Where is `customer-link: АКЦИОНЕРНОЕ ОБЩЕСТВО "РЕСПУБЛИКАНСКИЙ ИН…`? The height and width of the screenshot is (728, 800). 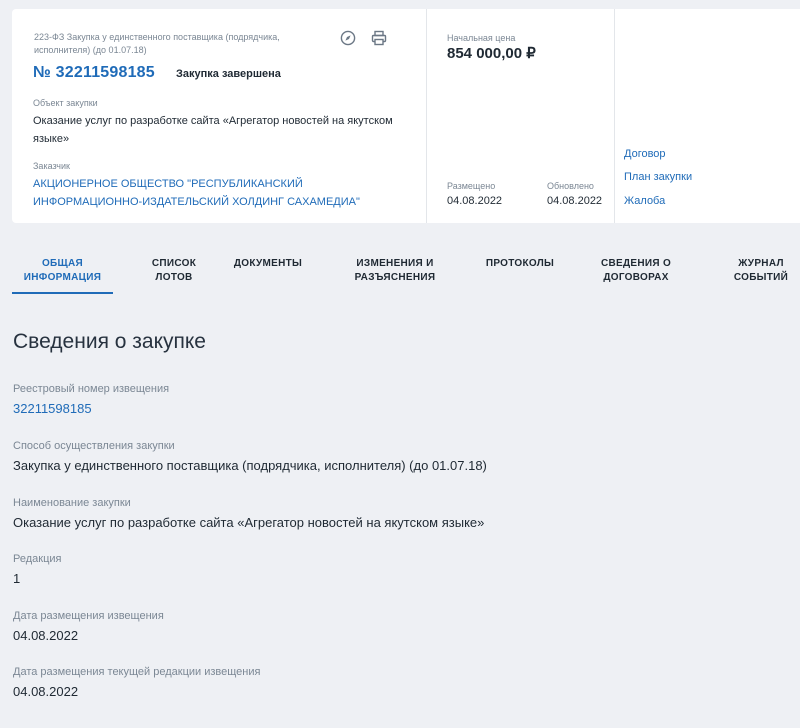 customer-link: АКЦИОНЕРНОЕ ОБЩЕСТВО "РЕСПУБЛИКАНСКИЙ ИН… is located at coordinates (223, 193).